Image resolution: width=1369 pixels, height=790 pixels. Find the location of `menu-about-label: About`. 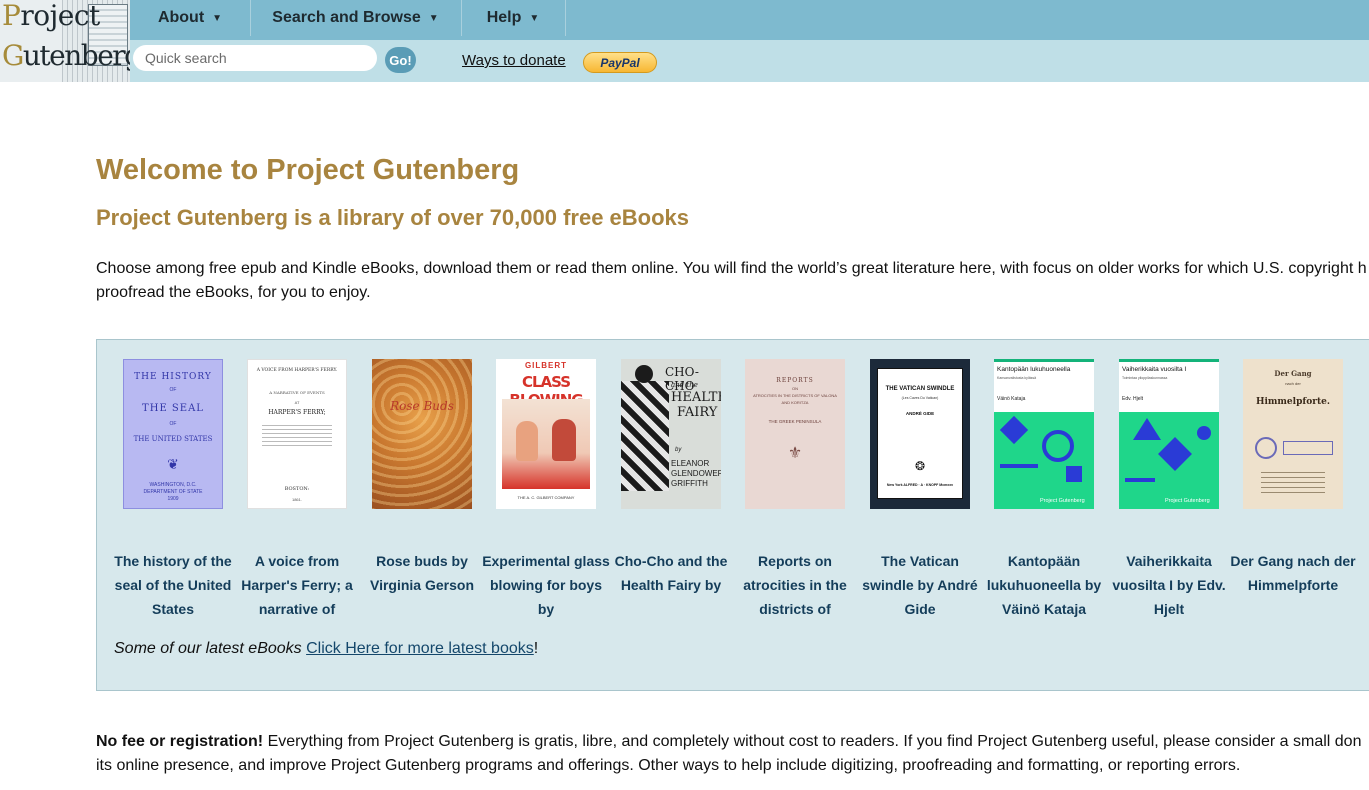

menu-about-label: About is located at coordinates (181, 17).